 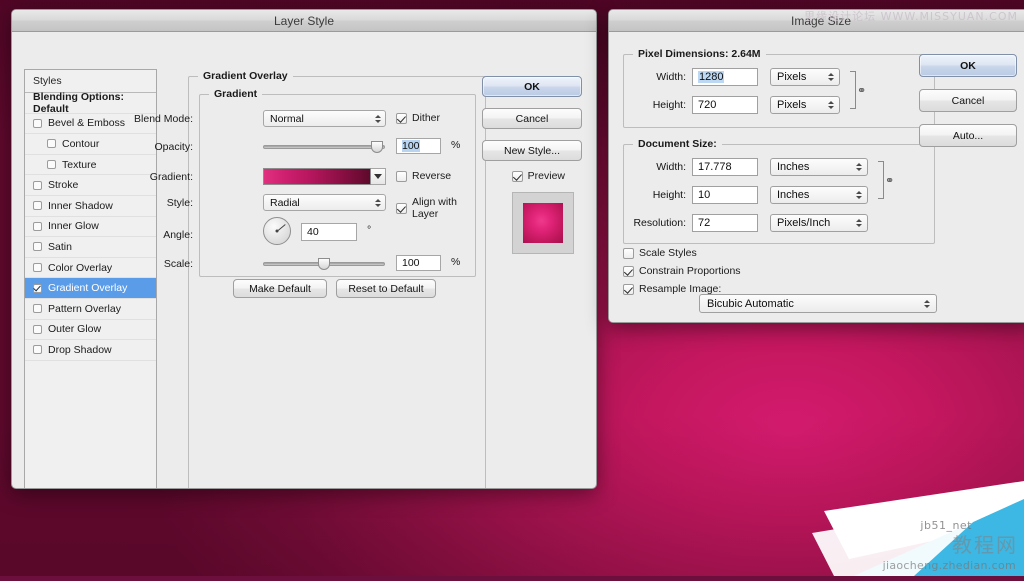 I want to click on styles-panel-header: Styles, so click(x=90, y=81).